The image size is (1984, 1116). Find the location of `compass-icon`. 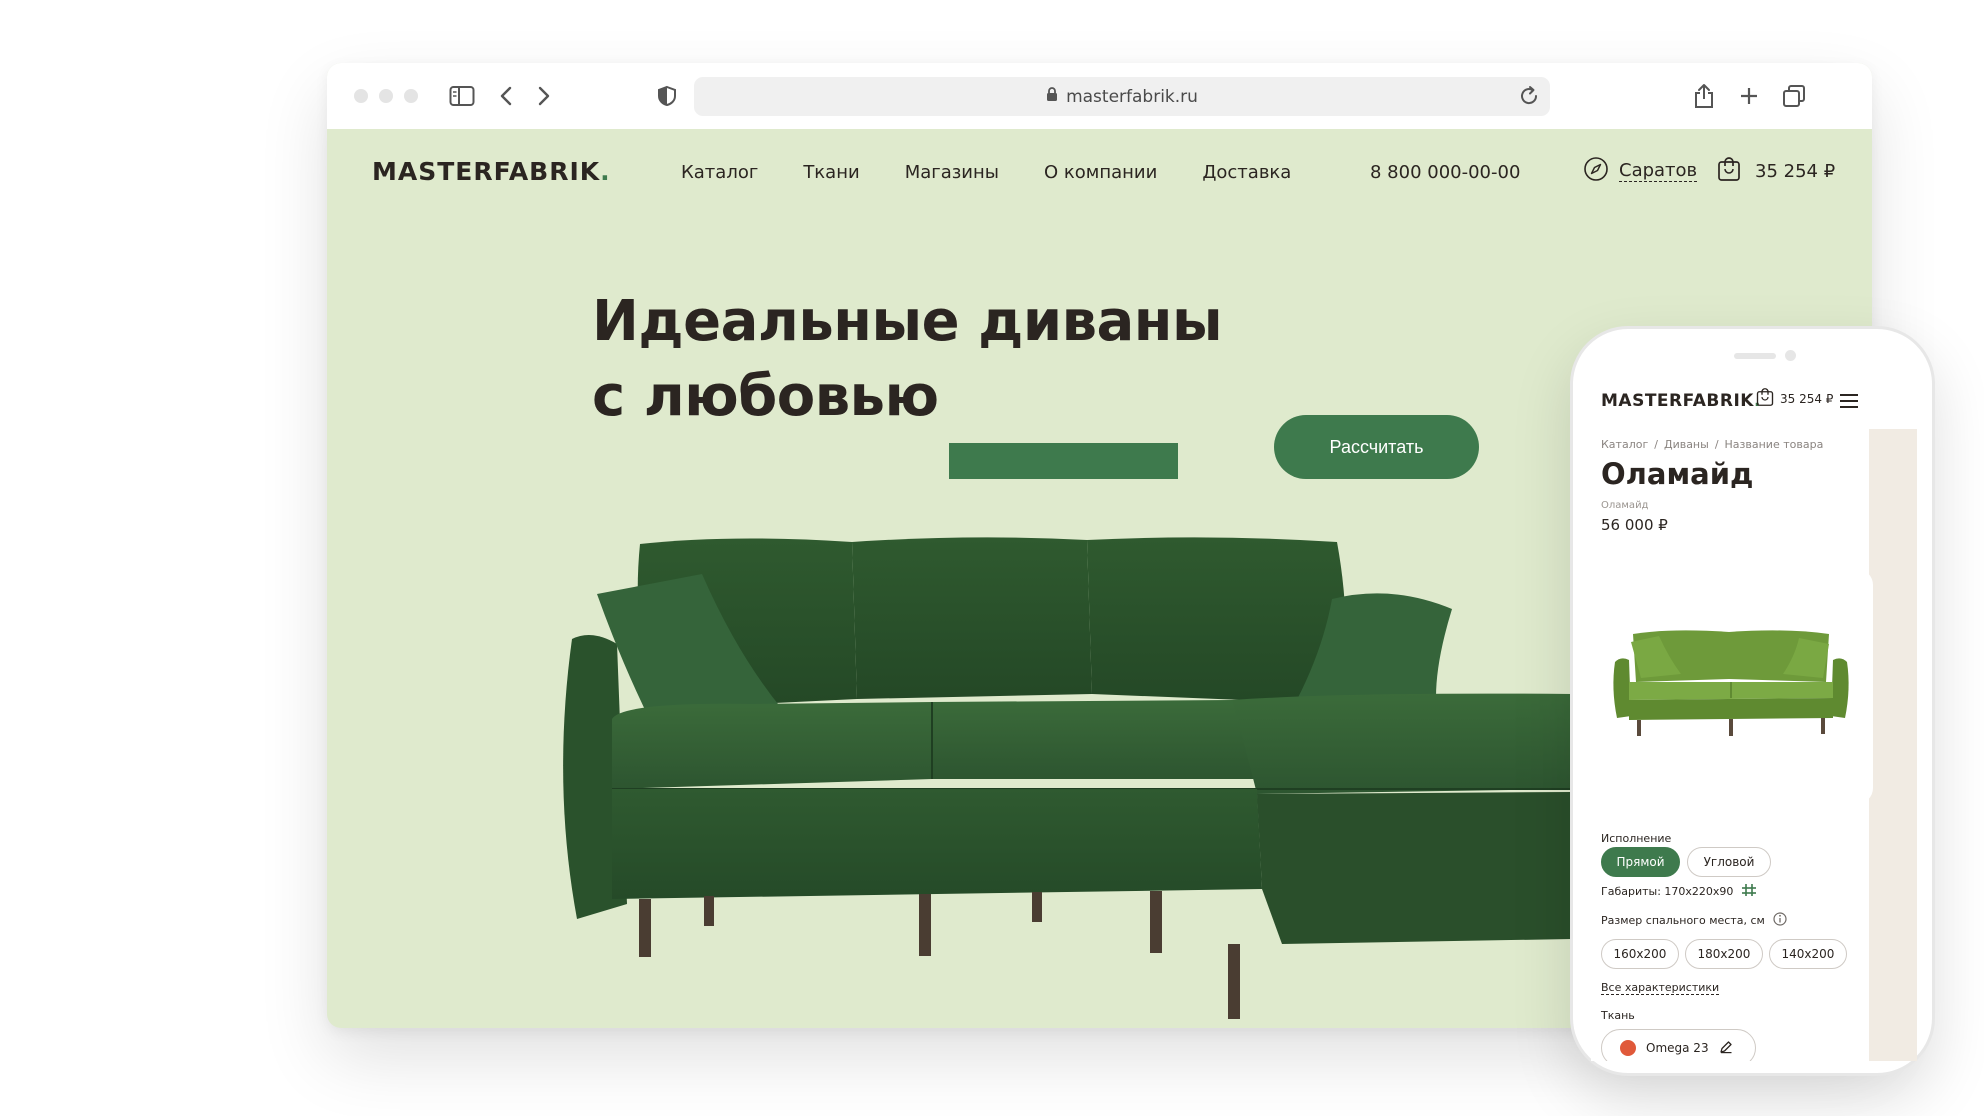

compass-icon is located at coordinates (1596, 171).